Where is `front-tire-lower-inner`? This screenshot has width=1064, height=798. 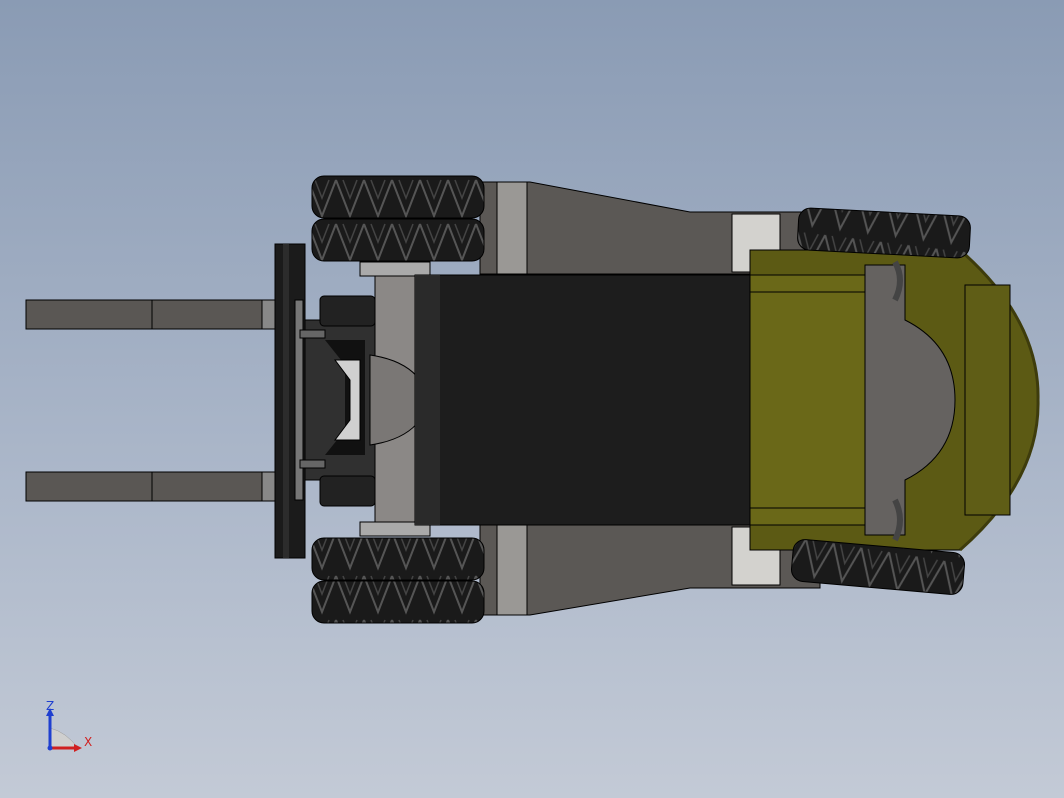
front-tire-lower-inner is located at coordinates (398, 559).